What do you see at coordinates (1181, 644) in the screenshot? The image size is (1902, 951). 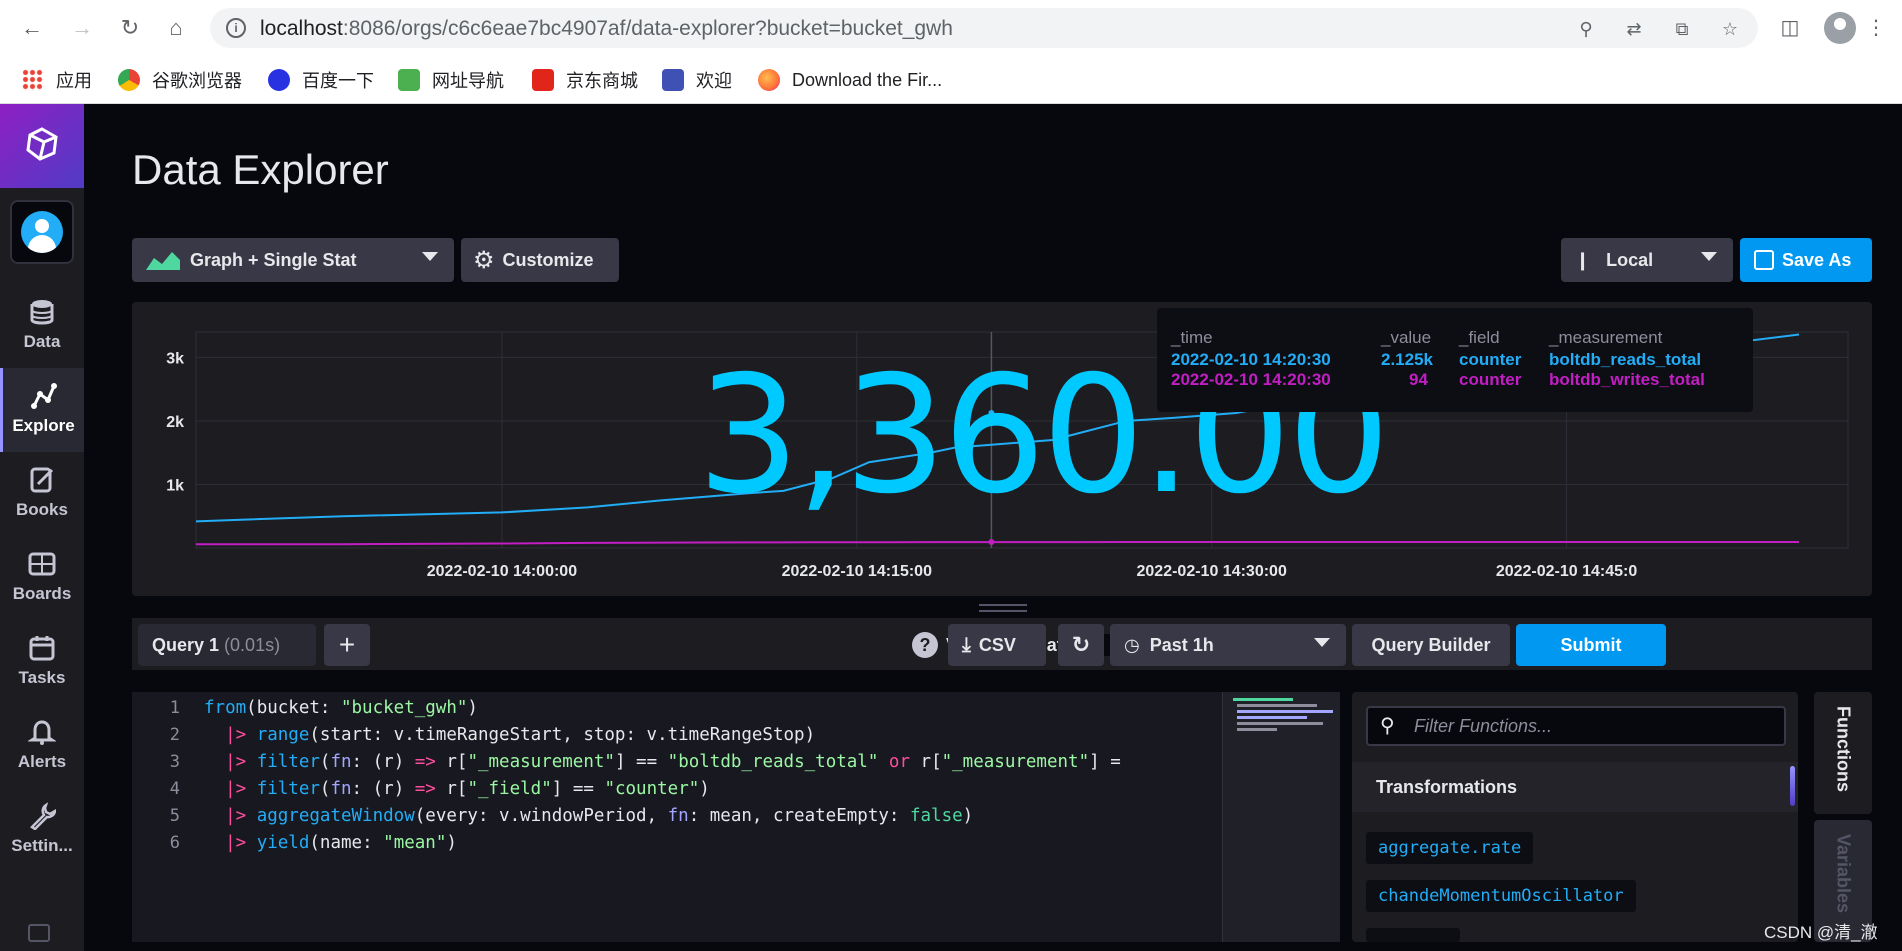 I see `time-range-label: Past 1h` at bounding box center [1181, 644].